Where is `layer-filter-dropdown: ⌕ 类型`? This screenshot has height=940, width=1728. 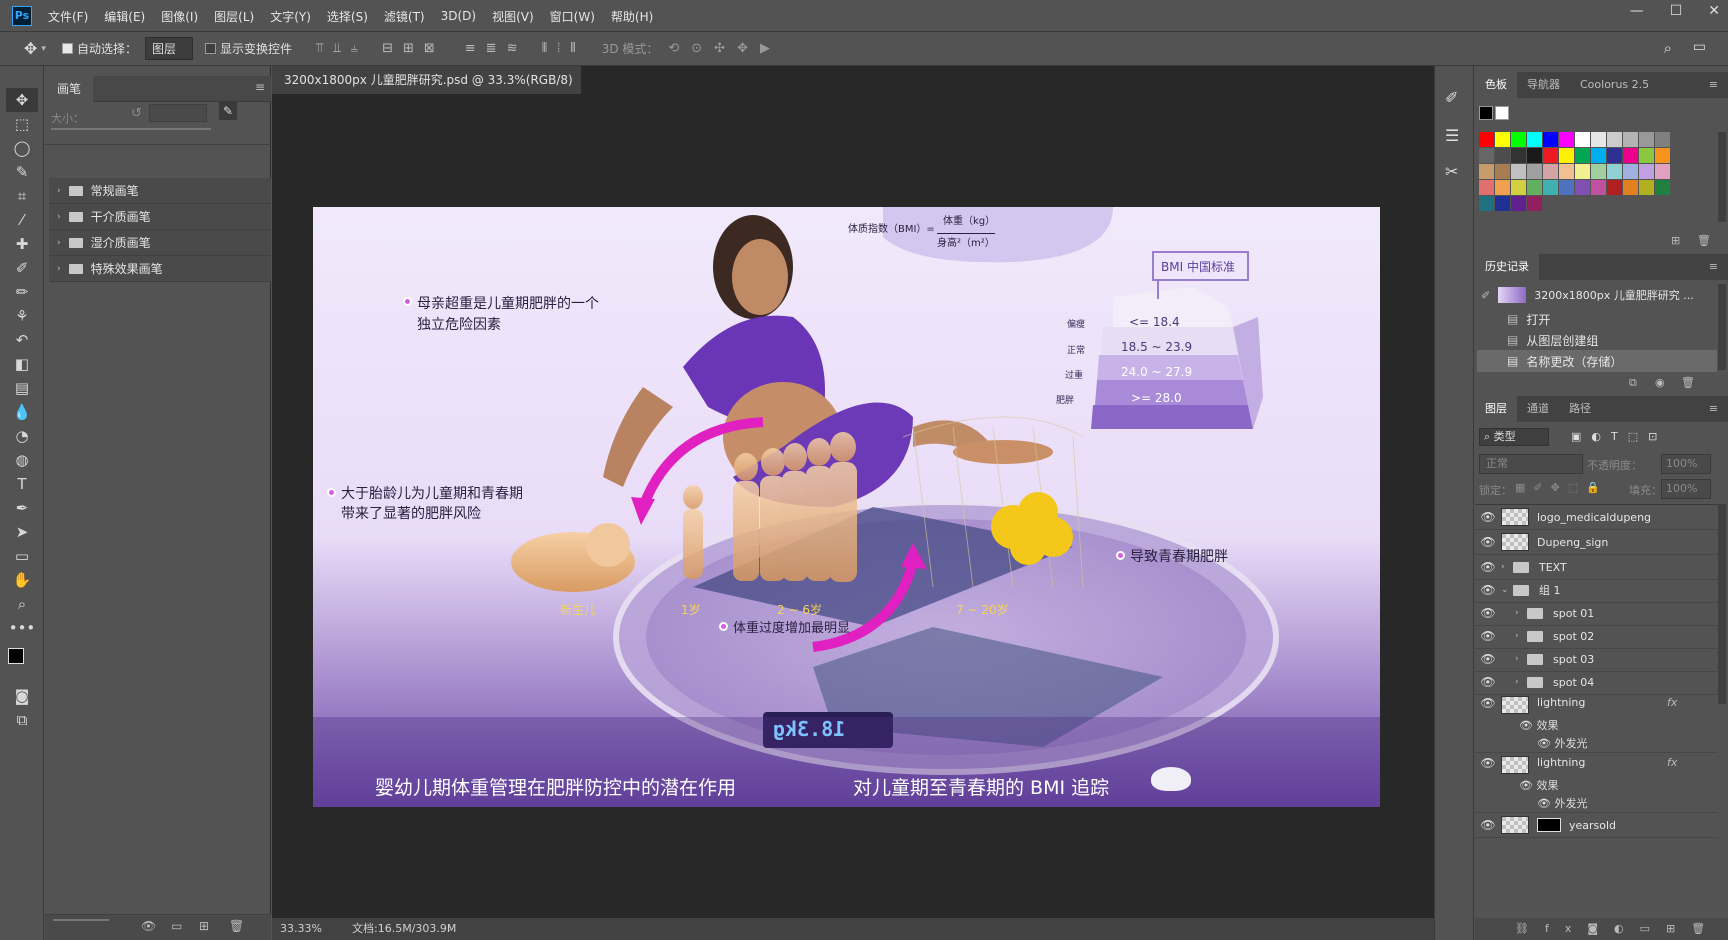
layer-filter-dropdown: ⌕ 类型 is located at coordinates (1514, 437).